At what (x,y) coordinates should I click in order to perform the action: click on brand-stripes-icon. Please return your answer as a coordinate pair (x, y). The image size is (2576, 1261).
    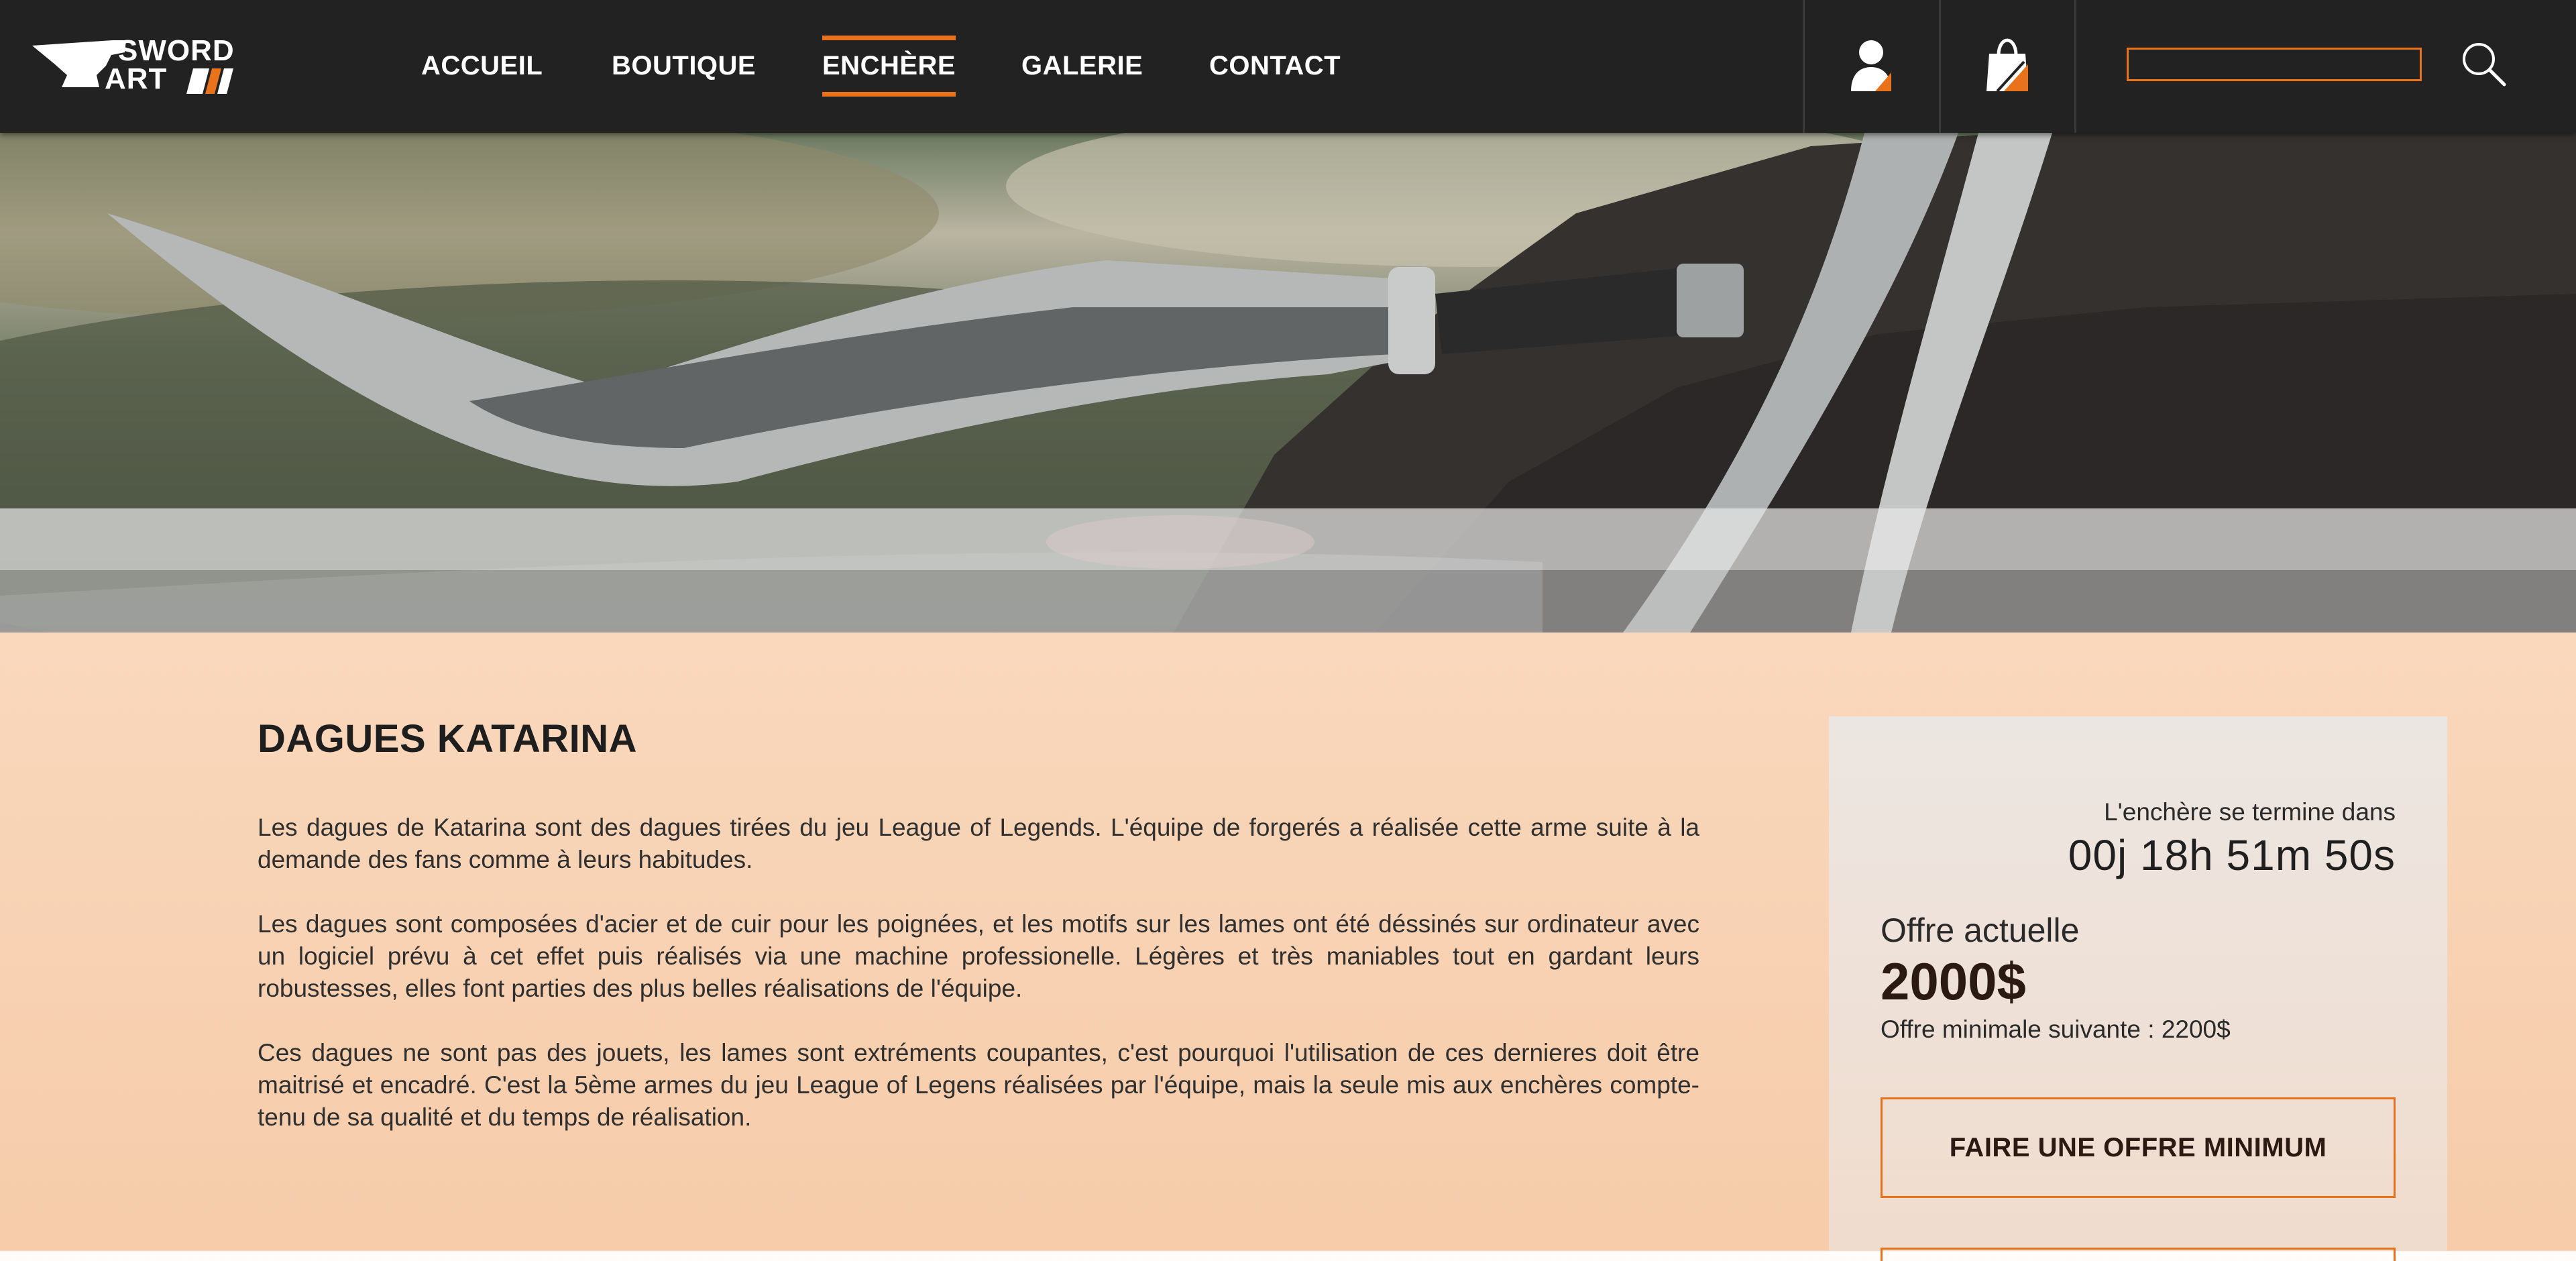
    Looking at the image, I should click on (209, 81).